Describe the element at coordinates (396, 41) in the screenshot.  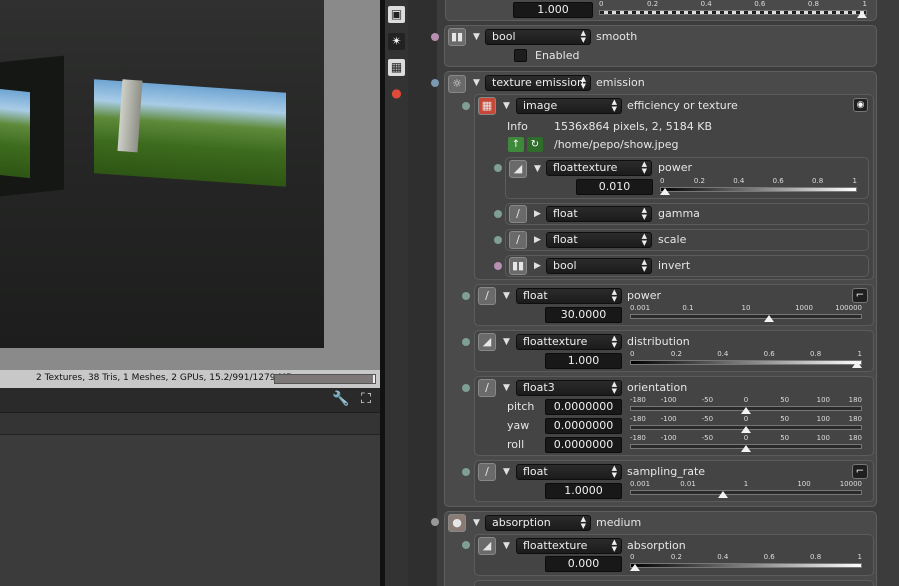
I see `sun-icon: ✴` at that location.